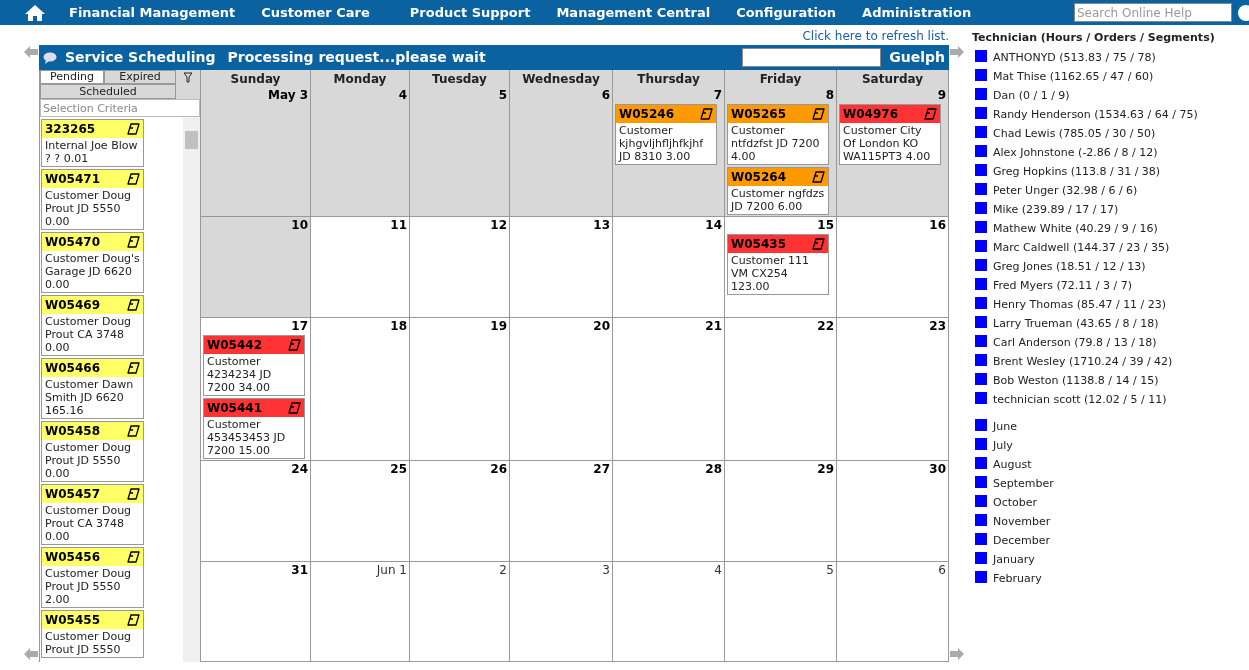  What do you see at coordinates (460, 612) in the screenshot?
I see `day-cell: 2` at bounding box center [460, 612].